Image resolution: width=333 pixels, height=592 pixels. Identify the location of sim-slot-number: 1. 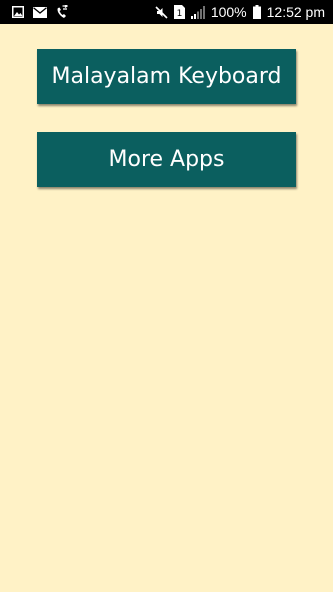
(179, 14).